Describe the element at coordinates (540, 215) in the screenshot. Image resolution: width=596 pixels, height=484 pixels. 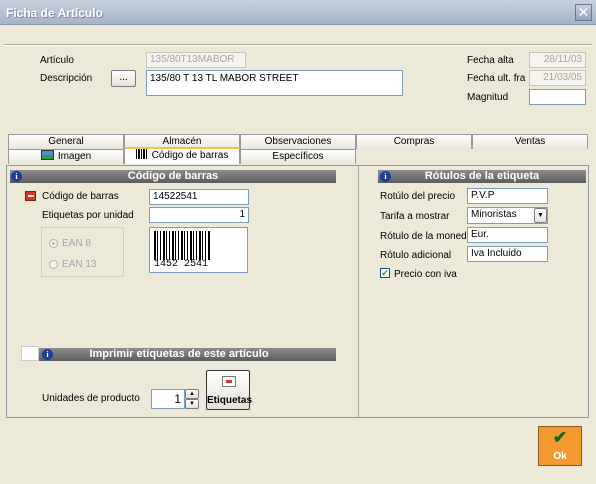
I see `chevron-down-icon: ▼` at that location.